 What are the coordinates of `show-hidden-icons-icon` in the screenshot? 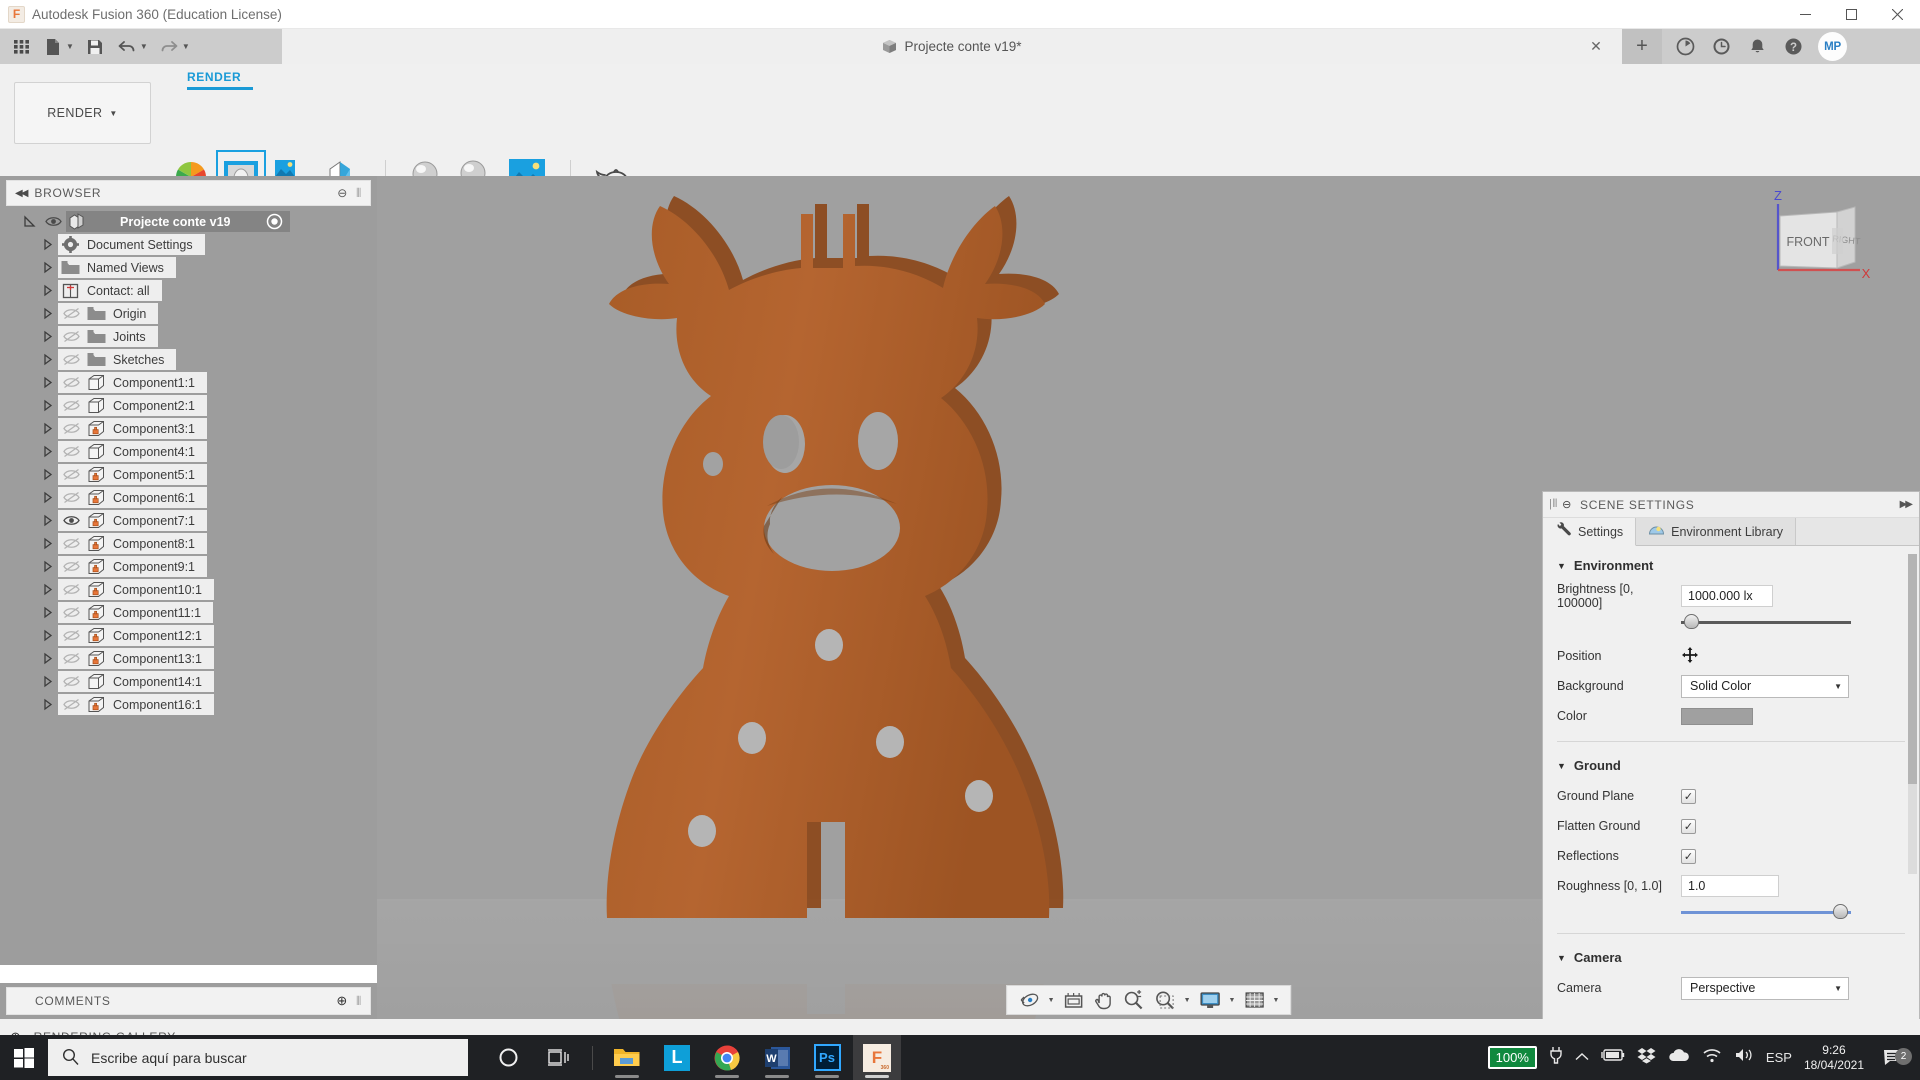 It's located at (1582, 1058).